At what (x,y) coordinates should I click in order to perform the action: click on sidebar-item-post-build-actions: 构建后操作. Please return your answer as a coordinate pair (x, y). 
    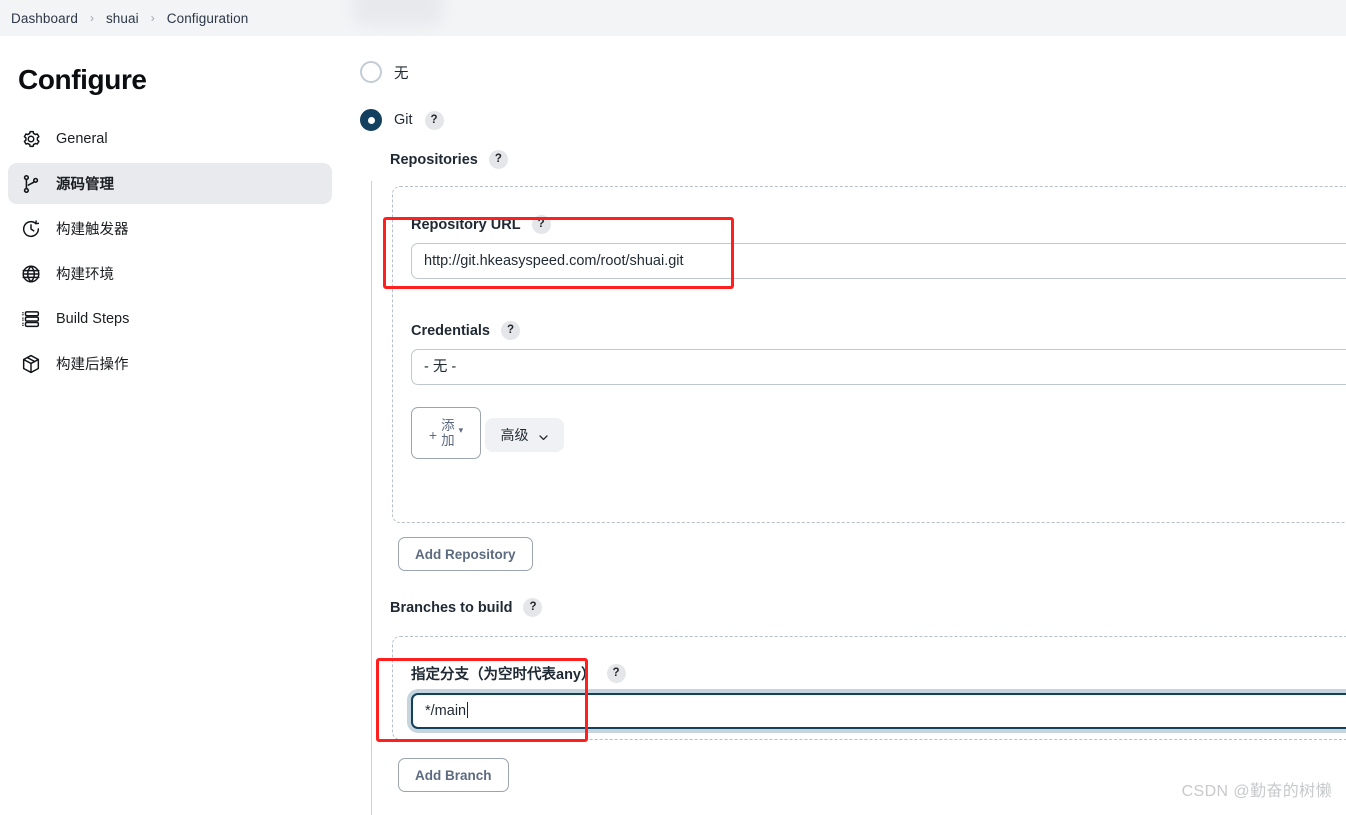
    Looking at the image, I should click on (170, 363).